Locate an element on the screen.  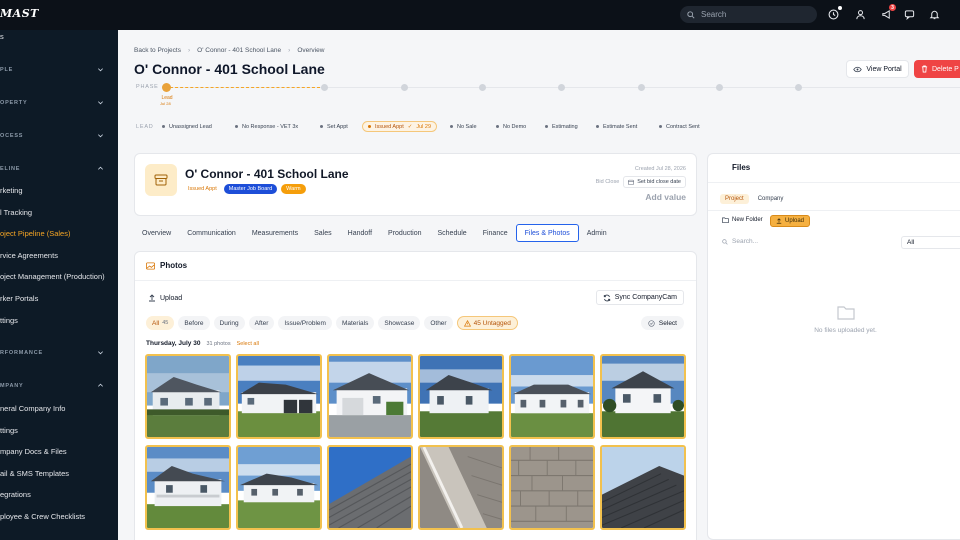
sidebar-section-pipeline: ELINE is located at coordinates (10, 169).